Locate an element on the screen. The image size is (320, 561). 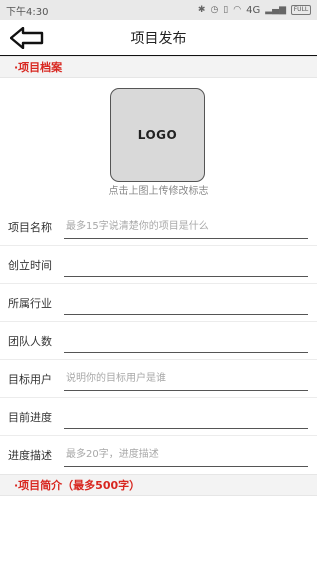
status-bar: 下午4:30 ✱ ◷ ▯ ◠ 4G ▂▄▆ FULL is located at coordinates (158, 10).